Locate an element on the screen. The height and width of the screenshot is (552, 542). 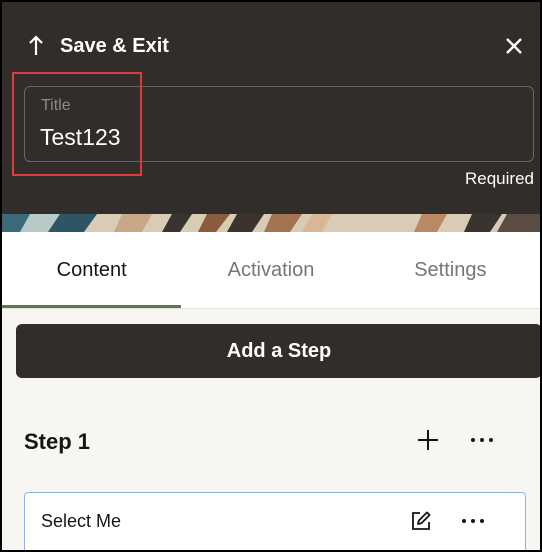
tab-activation: Activation is located at coordinates (270, 270).